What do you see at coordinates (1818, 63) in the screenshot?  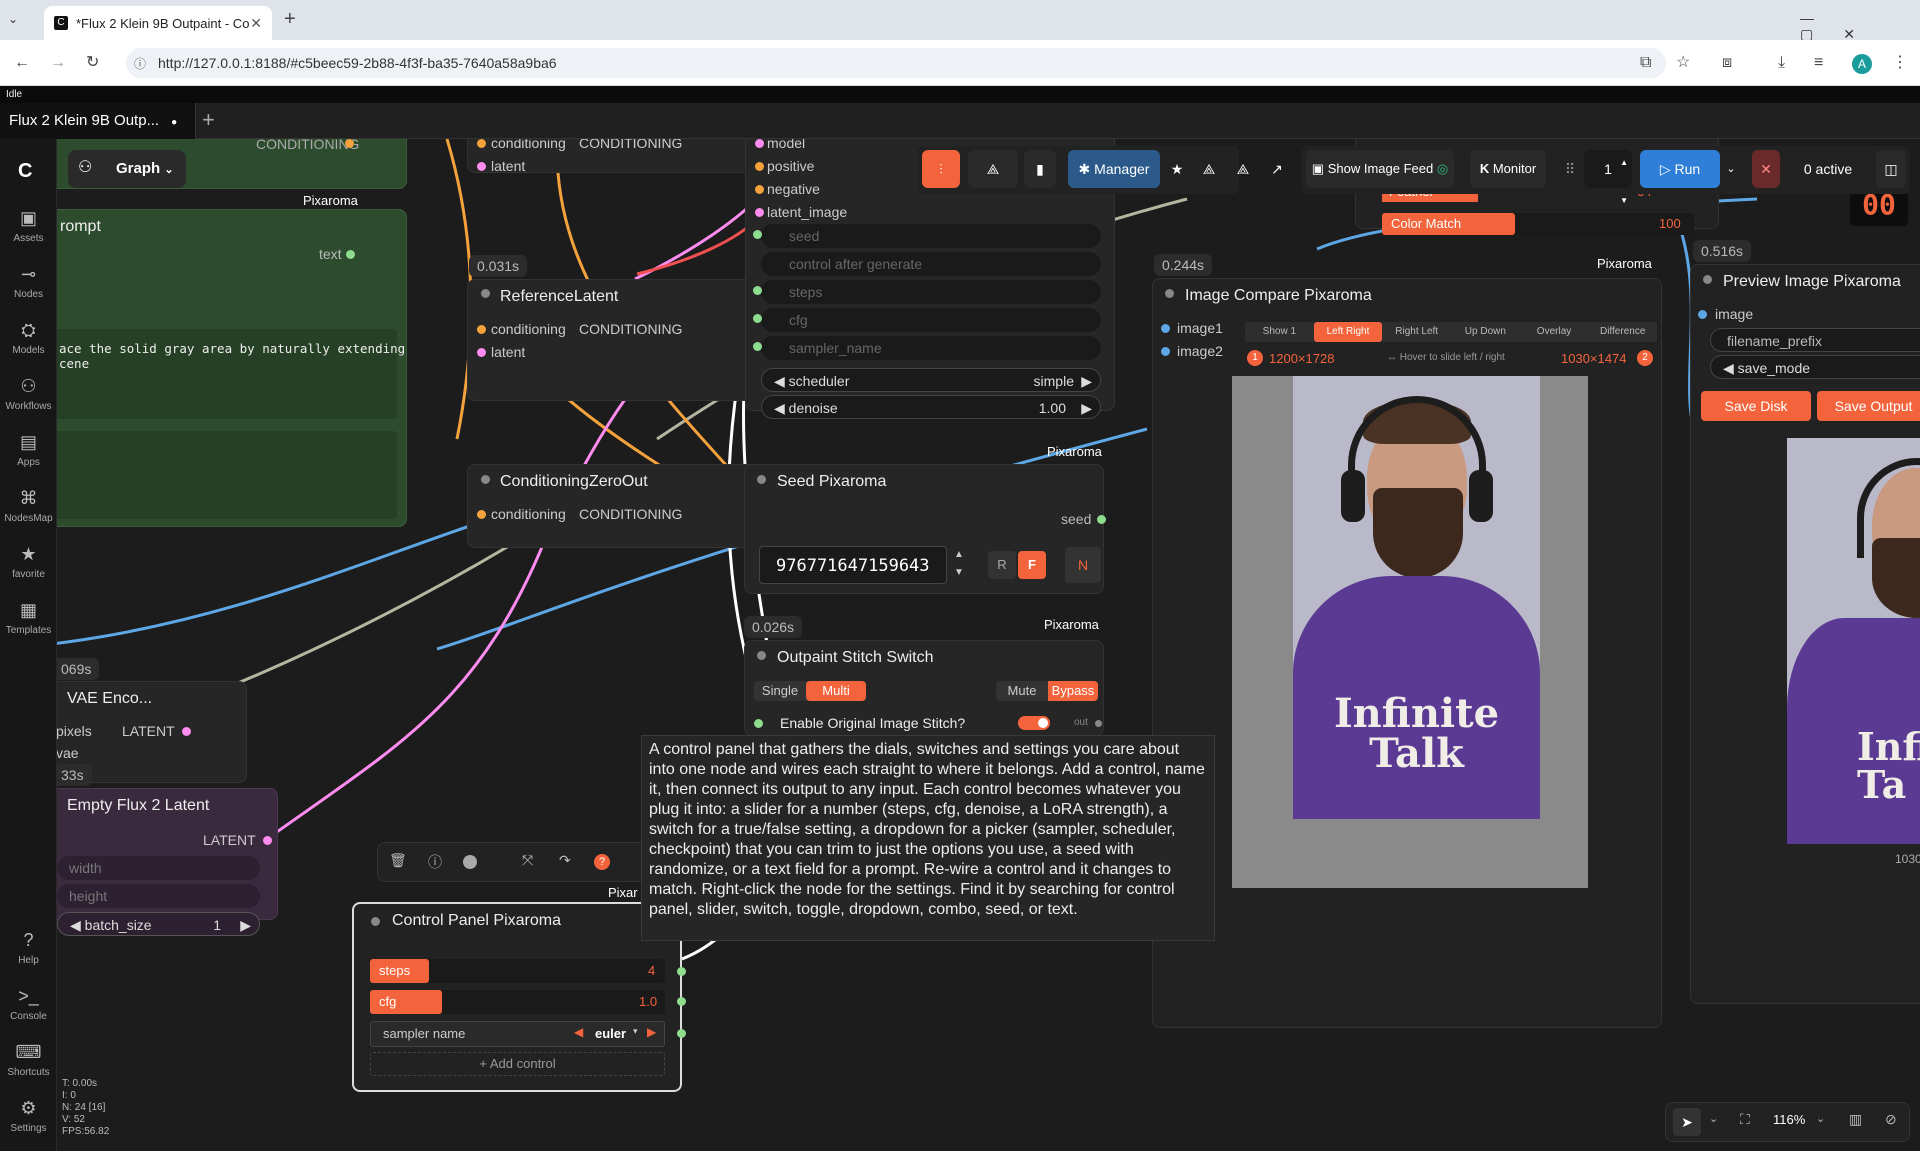 I see `reading-list-icon: ≡` at bounding box center [1818, 63].